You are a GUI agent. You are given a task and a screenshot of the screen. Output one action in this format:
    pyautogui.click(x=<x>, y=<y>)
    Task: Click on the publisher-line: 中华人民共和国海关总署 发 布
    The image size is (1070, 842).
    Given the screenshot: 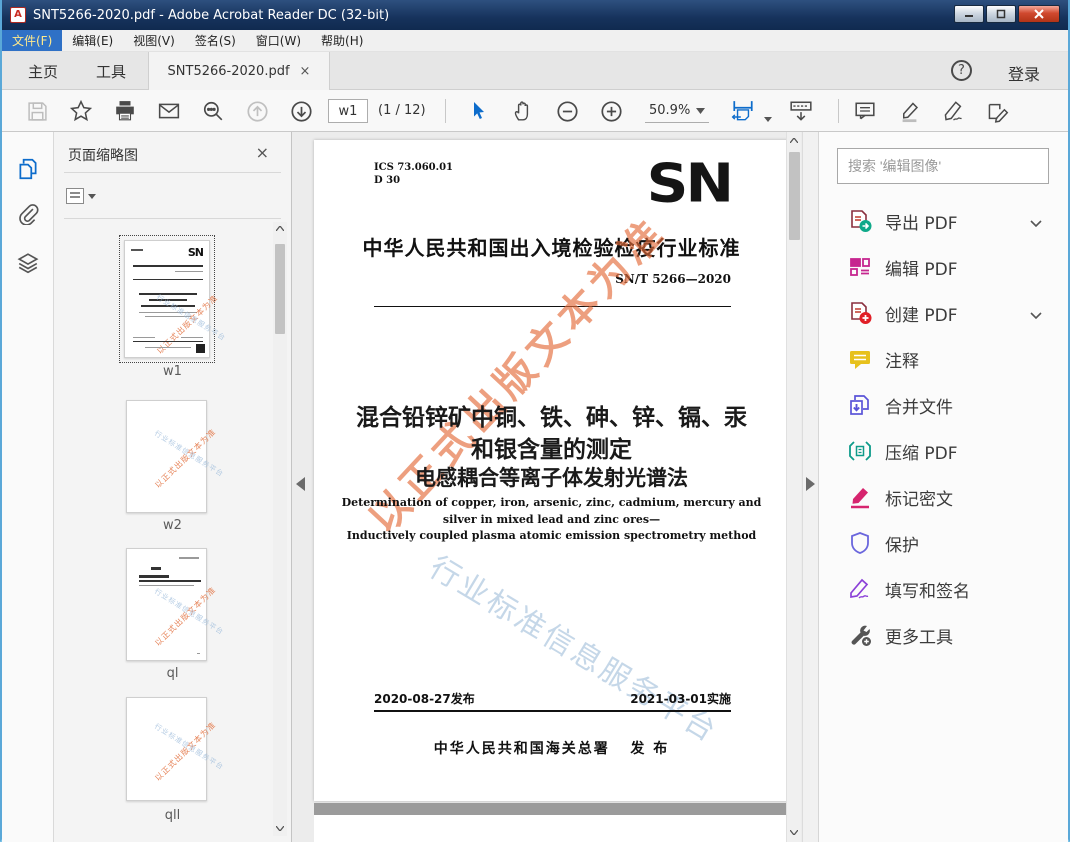 What is the action you would take?
    pyautogui.click(x=551, y=749)
    